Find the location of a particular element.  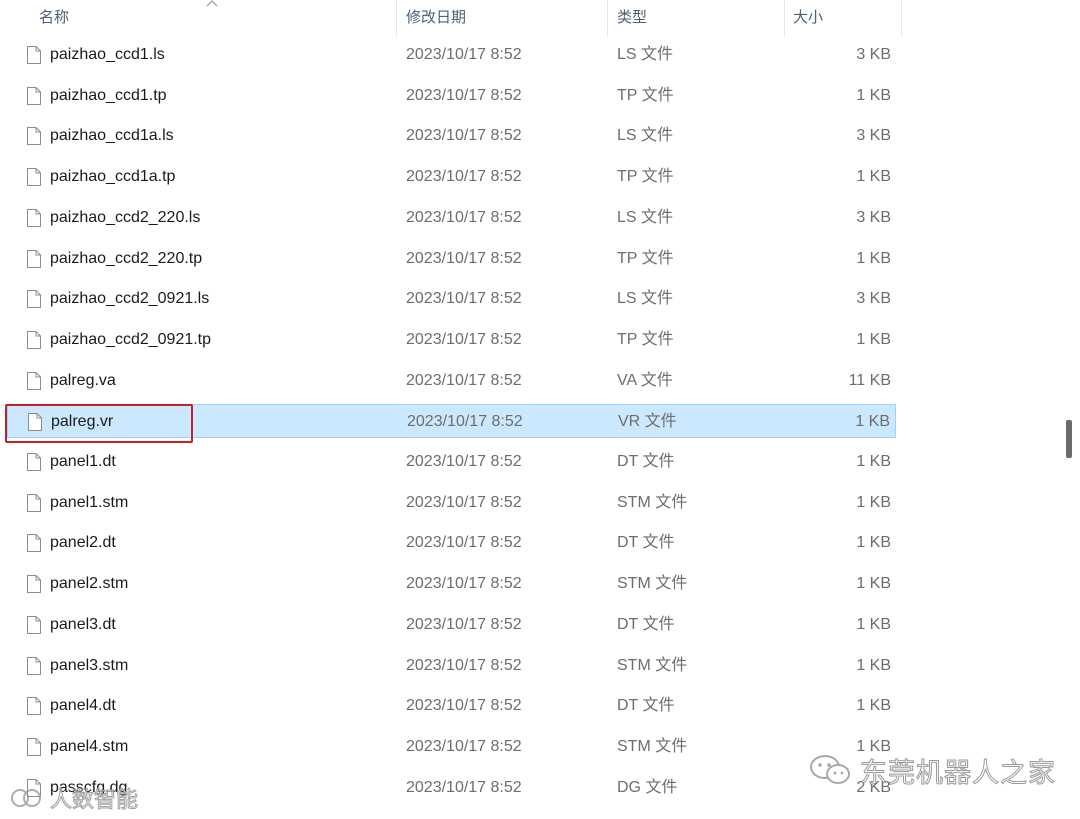

watermark-brand: 东莞机器人之家 is located at coordinates (932, 770).